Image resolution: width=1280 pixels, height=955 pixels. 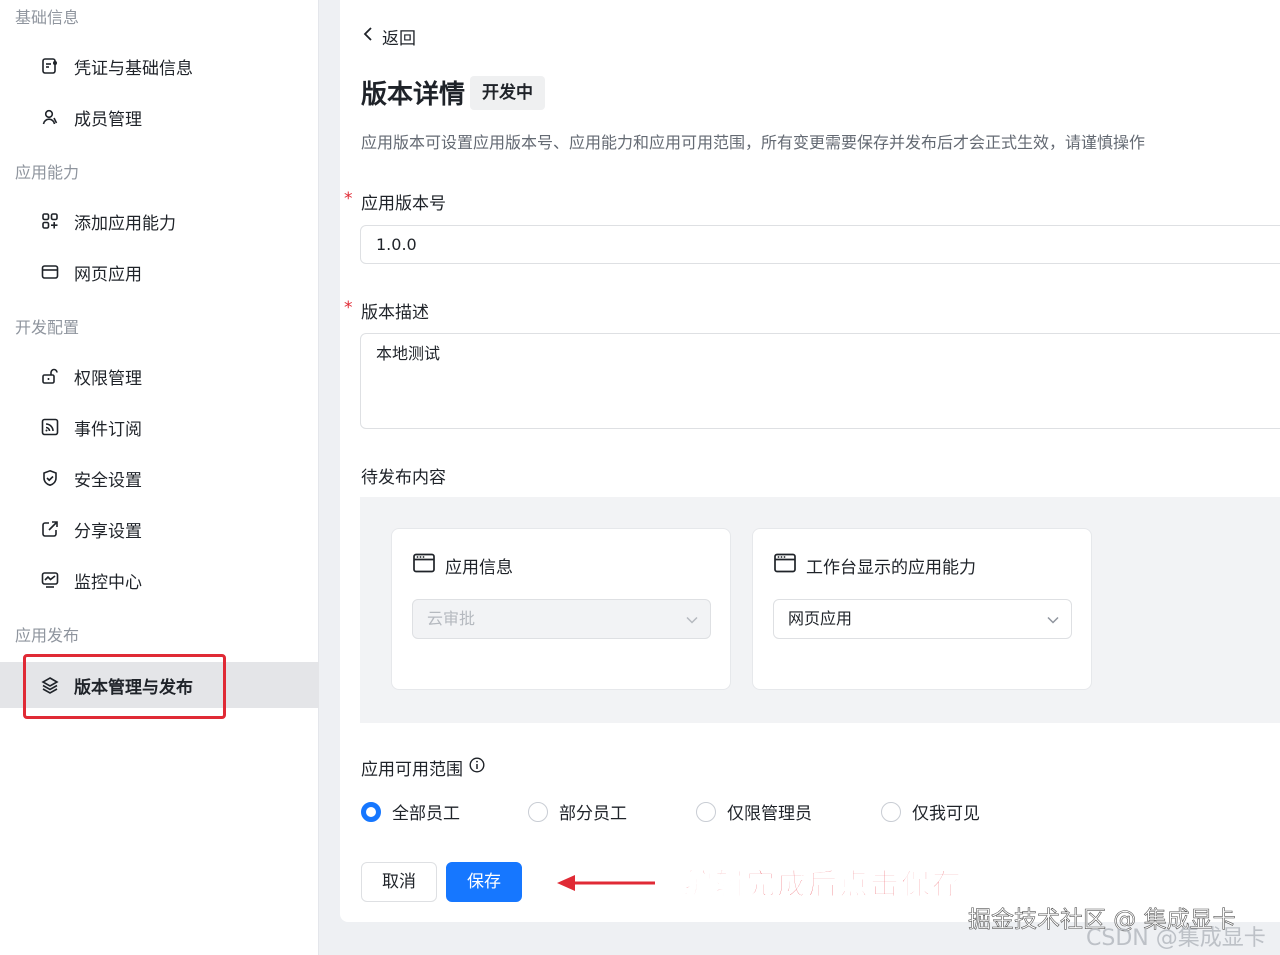 What do you see at coordinates (133, 68) in the screenshot?
I see `sidebar-item-label: 凭证与基础信息` at bounding box center [133, 68].